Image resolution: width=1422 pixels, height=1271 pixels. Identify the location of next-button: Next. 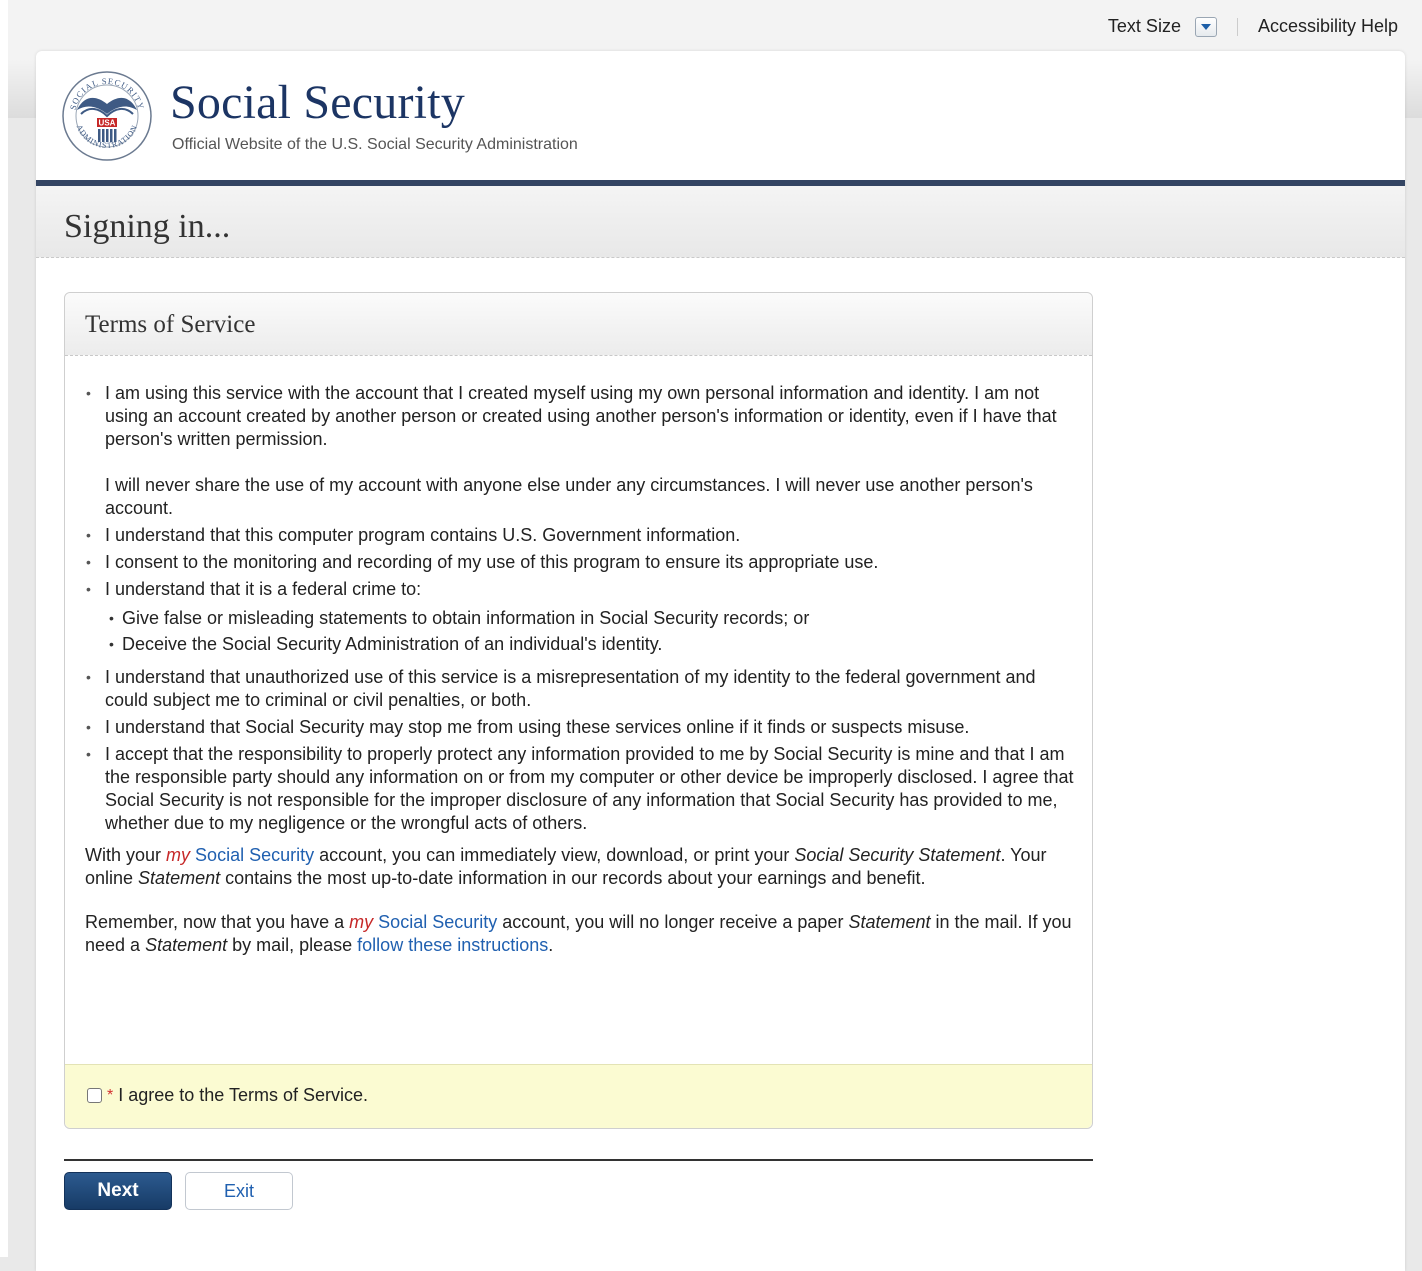
(118, 1191).